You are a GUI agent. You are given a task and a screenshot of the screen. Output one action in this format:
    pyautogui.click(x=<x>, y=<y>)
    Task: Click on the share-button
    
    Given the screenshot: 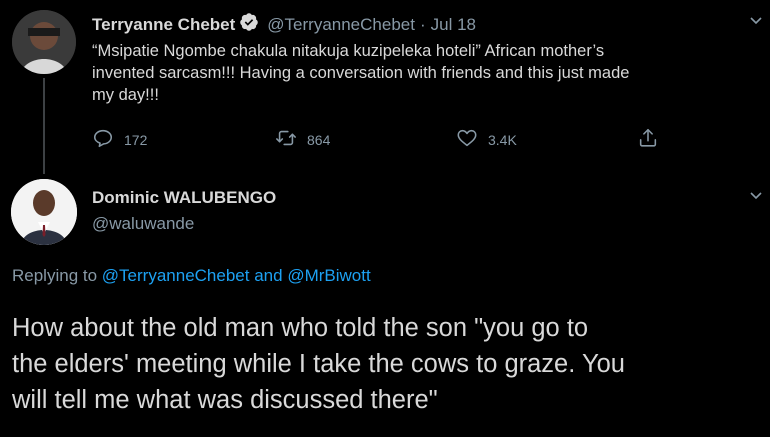 What is the action you would take?
    pyautogui.click(x=648, y=139)
    